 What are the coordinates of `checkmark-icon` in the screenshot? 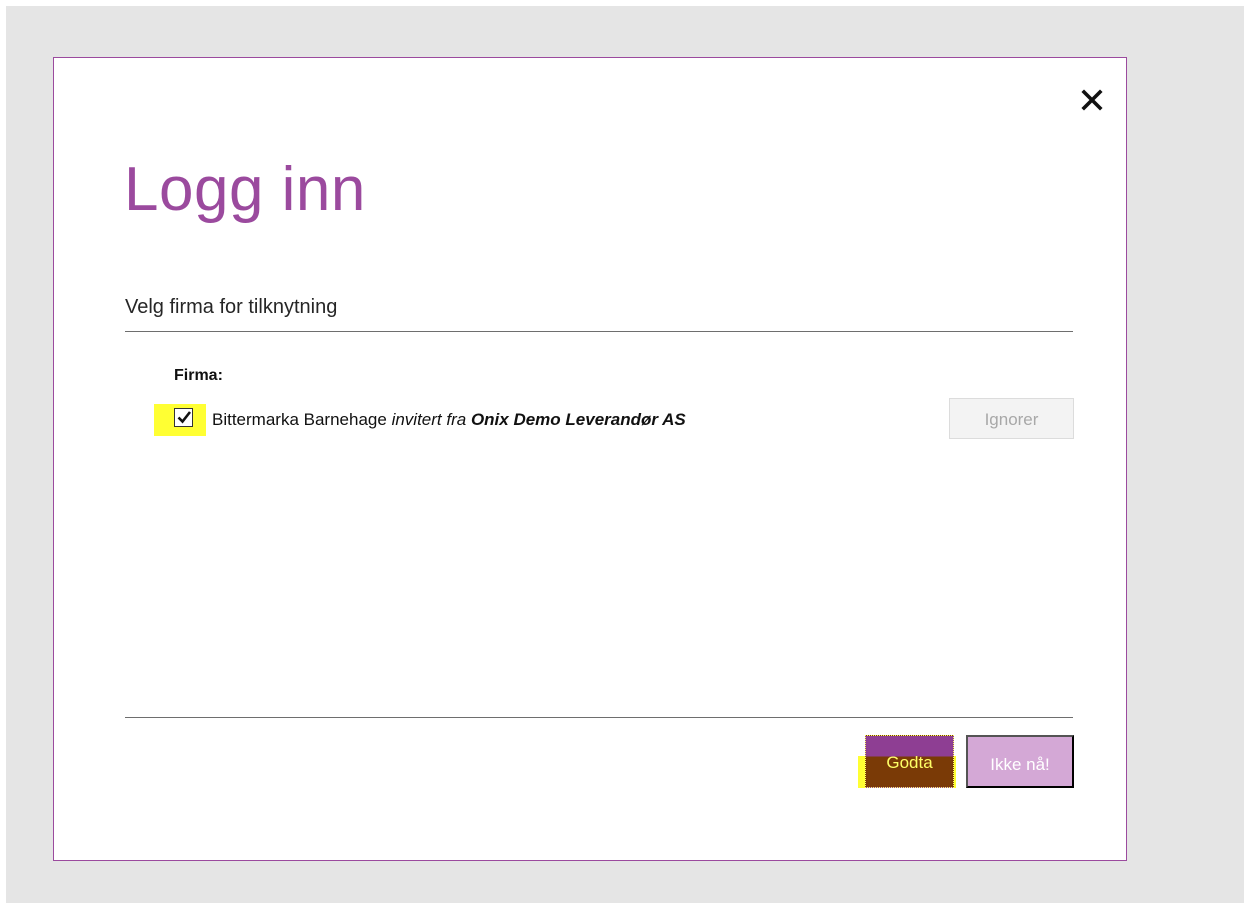 It's located at (184, 417).